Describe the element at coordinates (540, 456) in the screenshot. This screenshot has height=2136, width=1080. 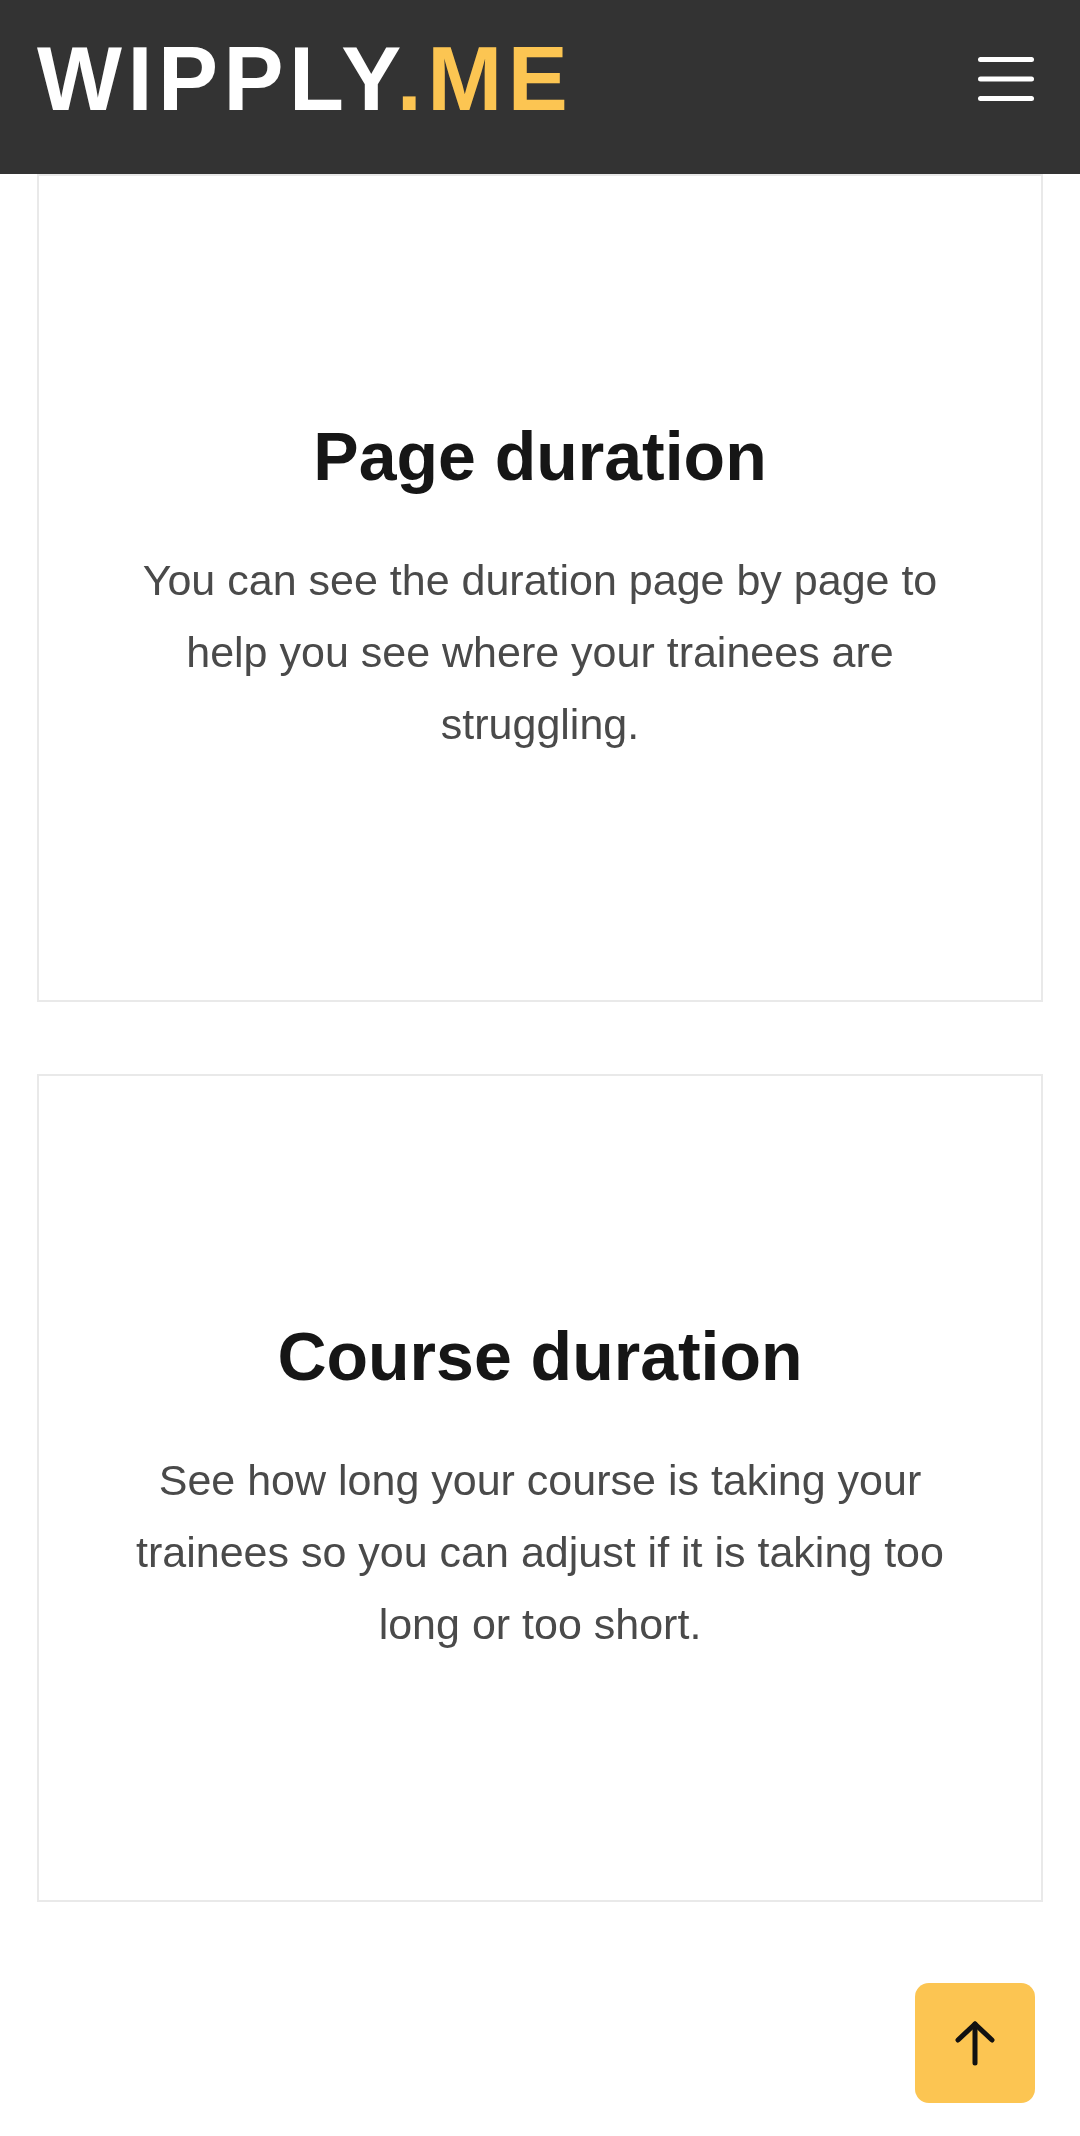
I see `card-title: Page duration` at that location.